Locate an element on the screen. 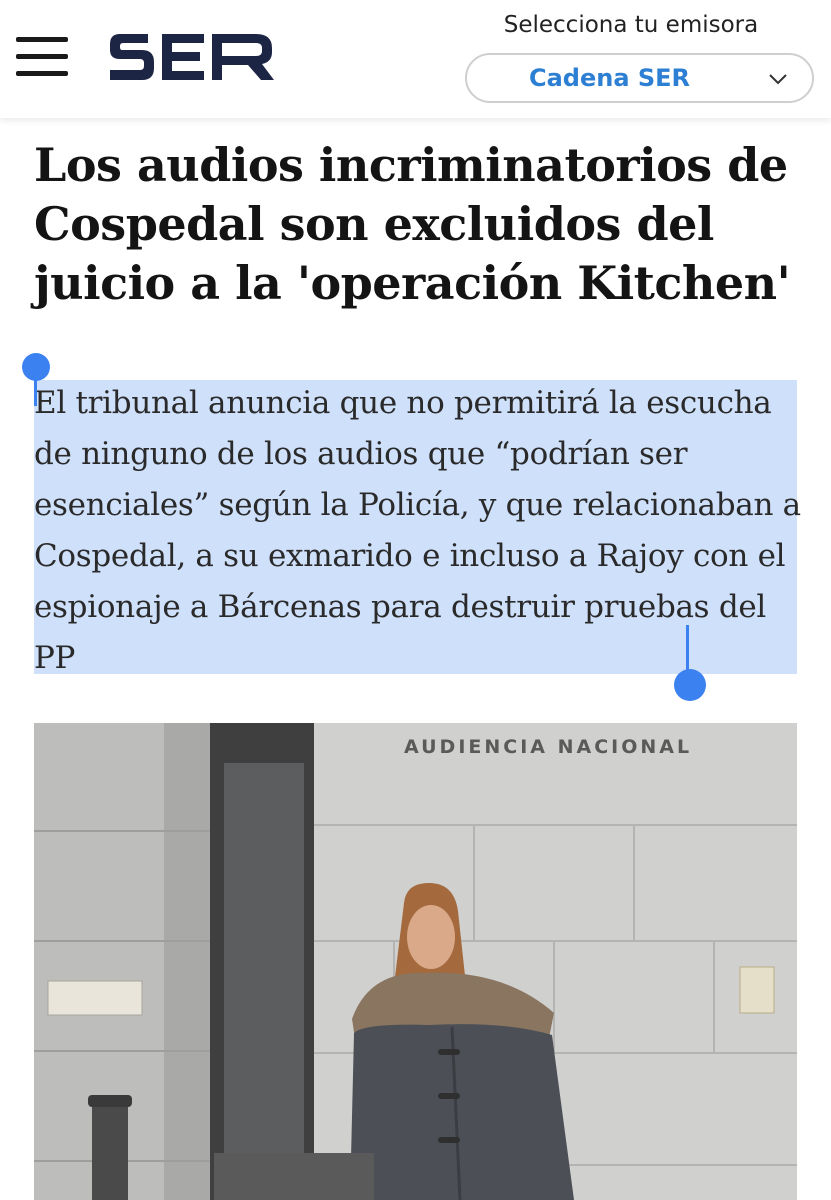 The image size is (831, 1200). station-selected-value: Cadena SER is located at coordinates (609, 78).